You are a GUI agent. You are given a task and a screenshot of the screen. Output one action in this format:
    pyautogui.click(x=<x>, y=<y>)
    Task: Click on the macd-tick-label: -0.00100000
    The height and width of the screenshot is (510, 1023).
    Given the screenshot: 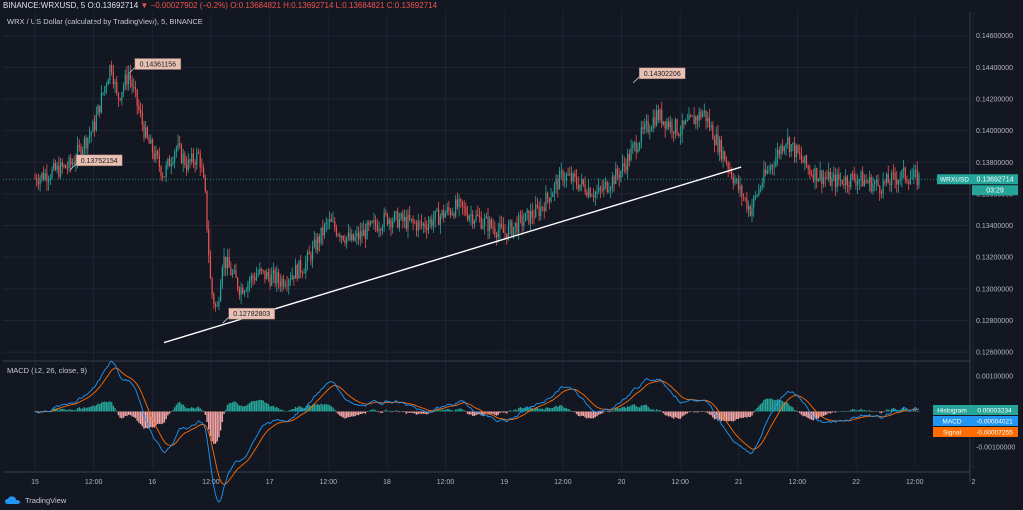 What is the action you would take?
    pyautogui.click(x=995, y=447)
    